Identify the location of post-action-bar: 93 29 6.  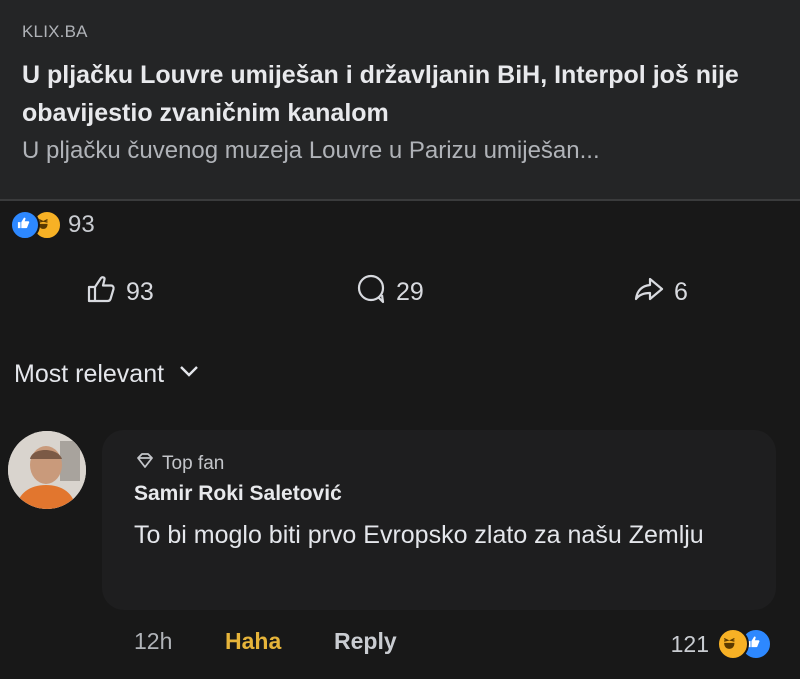
(400, 292).